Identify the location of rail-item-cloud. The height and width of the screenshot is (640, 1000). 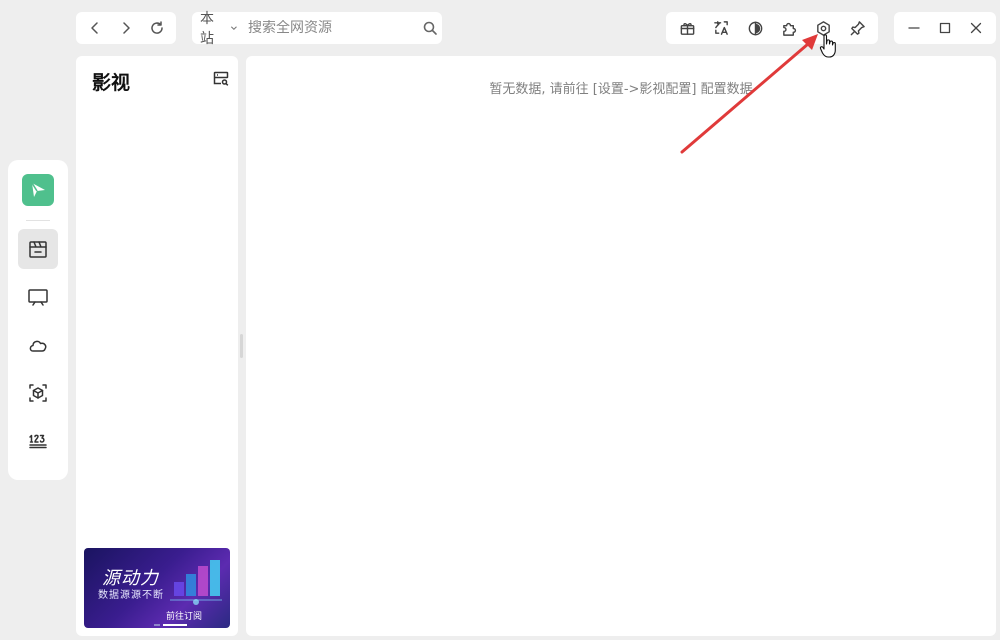
(38, 345).